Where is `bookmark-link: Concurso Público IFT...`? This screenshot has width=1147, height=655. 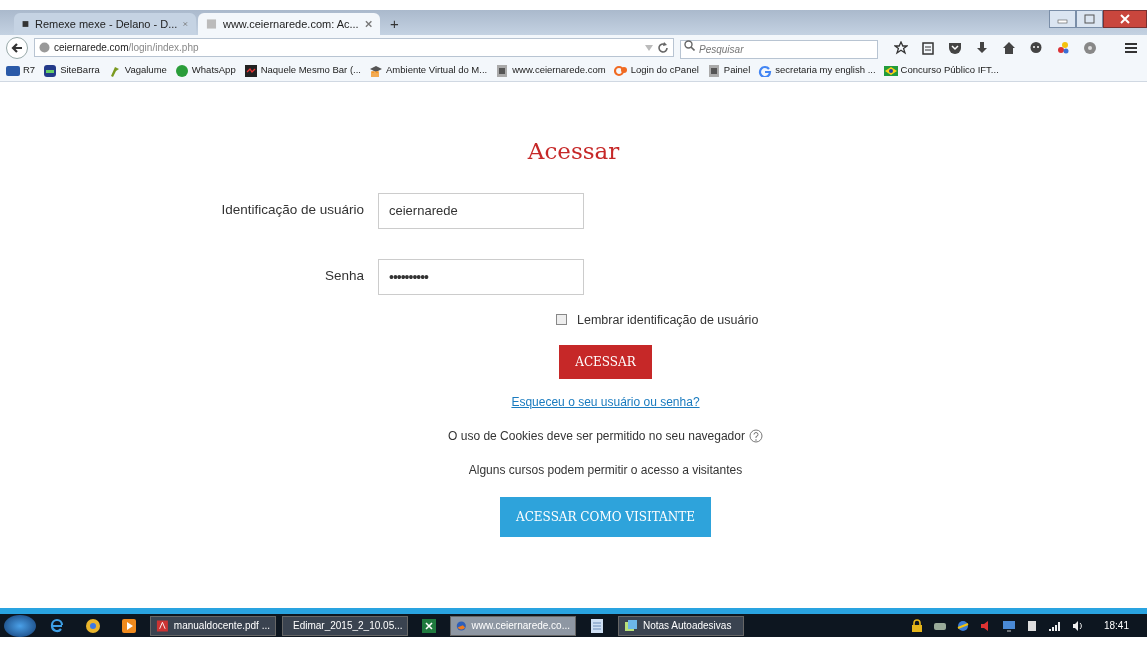
bookmark-link: Concurso Público IFT... is located at coordinates (941, 70).